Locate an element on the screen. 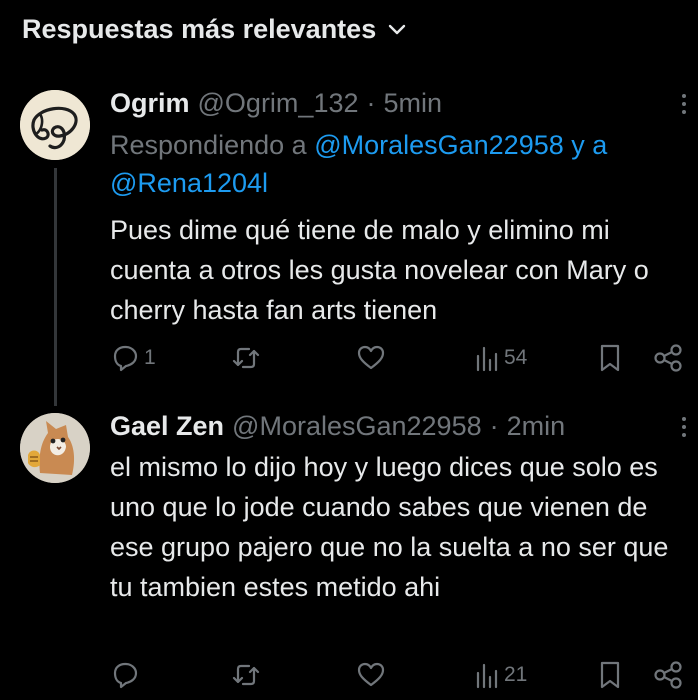  author-handle: @MoralesGan22958 is located at coordinates (357, 426).